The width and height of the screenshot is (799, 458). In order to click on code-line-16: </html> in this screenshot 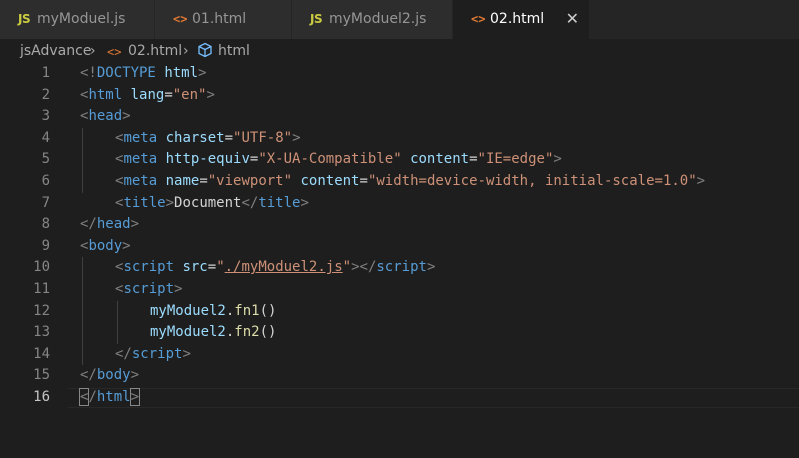, I will do `click(109, 397)`.